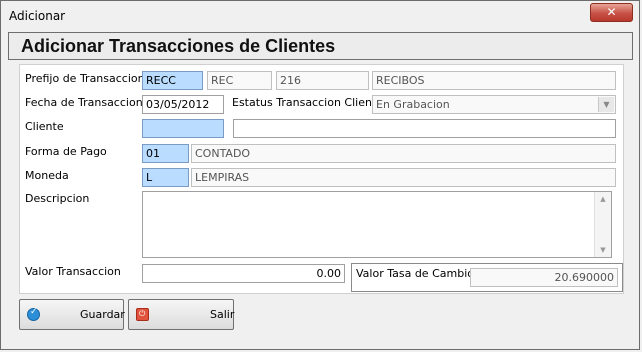  Describe the element at coordinates (494, 80) in the screenshot. I see `prefijo-description-field: RECIBOS` at that location.